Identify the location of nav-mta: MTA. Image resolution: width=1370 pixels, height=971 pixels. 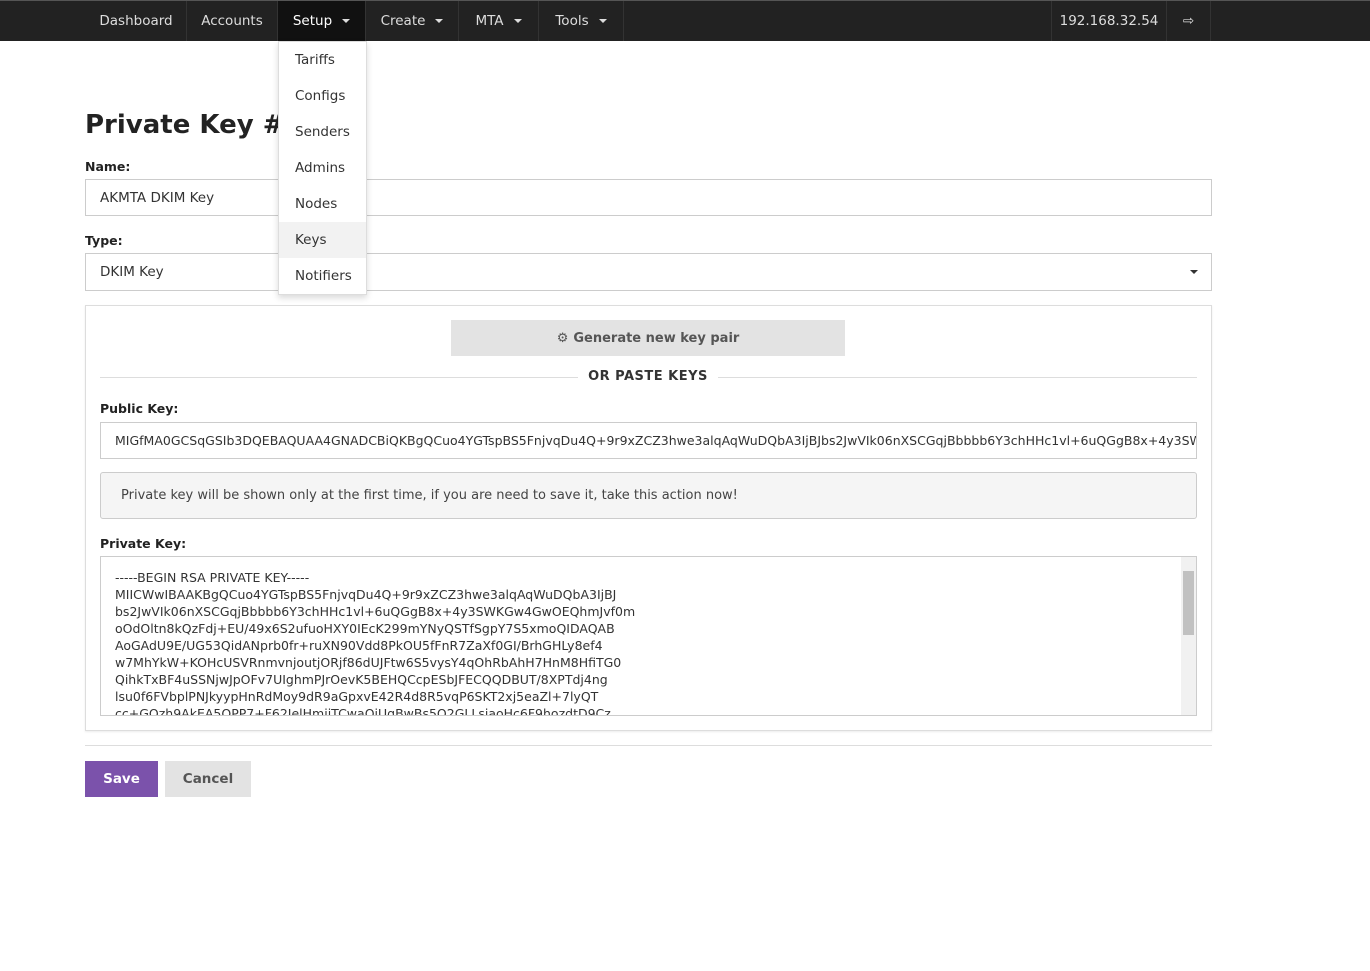
(499, 21).